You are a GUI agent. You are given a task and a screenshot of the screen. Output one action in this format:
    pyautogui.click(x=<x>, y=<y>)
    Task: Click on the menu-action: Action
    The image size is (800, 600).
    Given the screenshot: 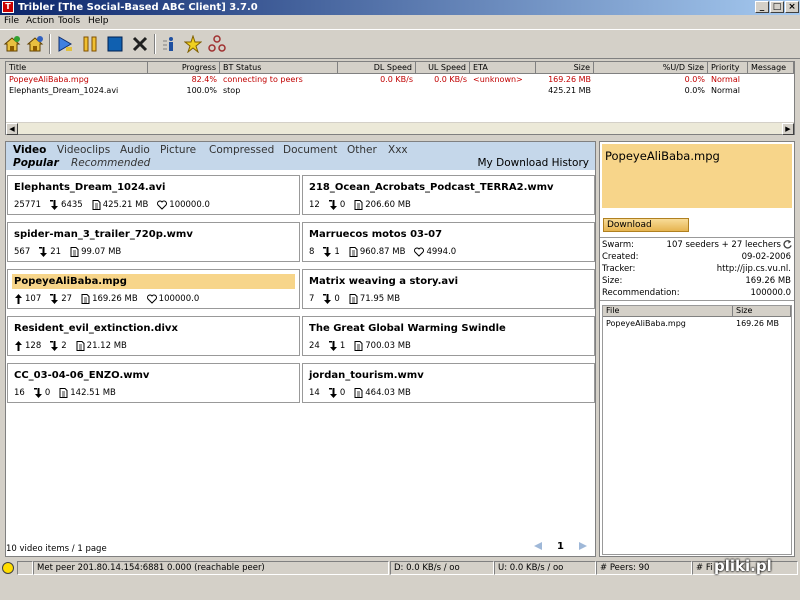 What is the action you would take?
    pyautogui.click(x=40, y=21)
    